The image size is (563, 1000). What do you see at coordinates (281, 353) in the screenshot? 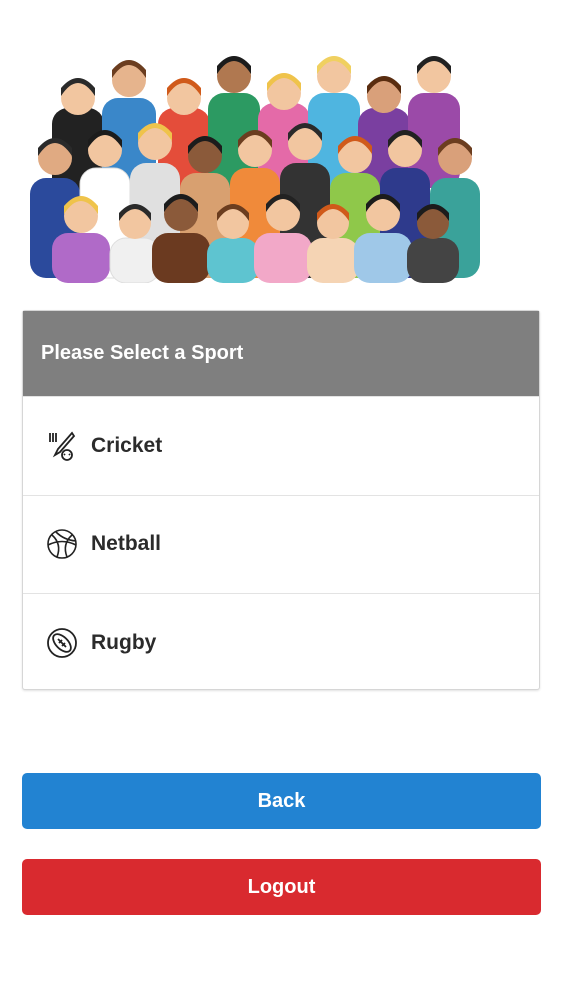
I see `card-header: Please Select a Sport` at bounding box center [281, 353].